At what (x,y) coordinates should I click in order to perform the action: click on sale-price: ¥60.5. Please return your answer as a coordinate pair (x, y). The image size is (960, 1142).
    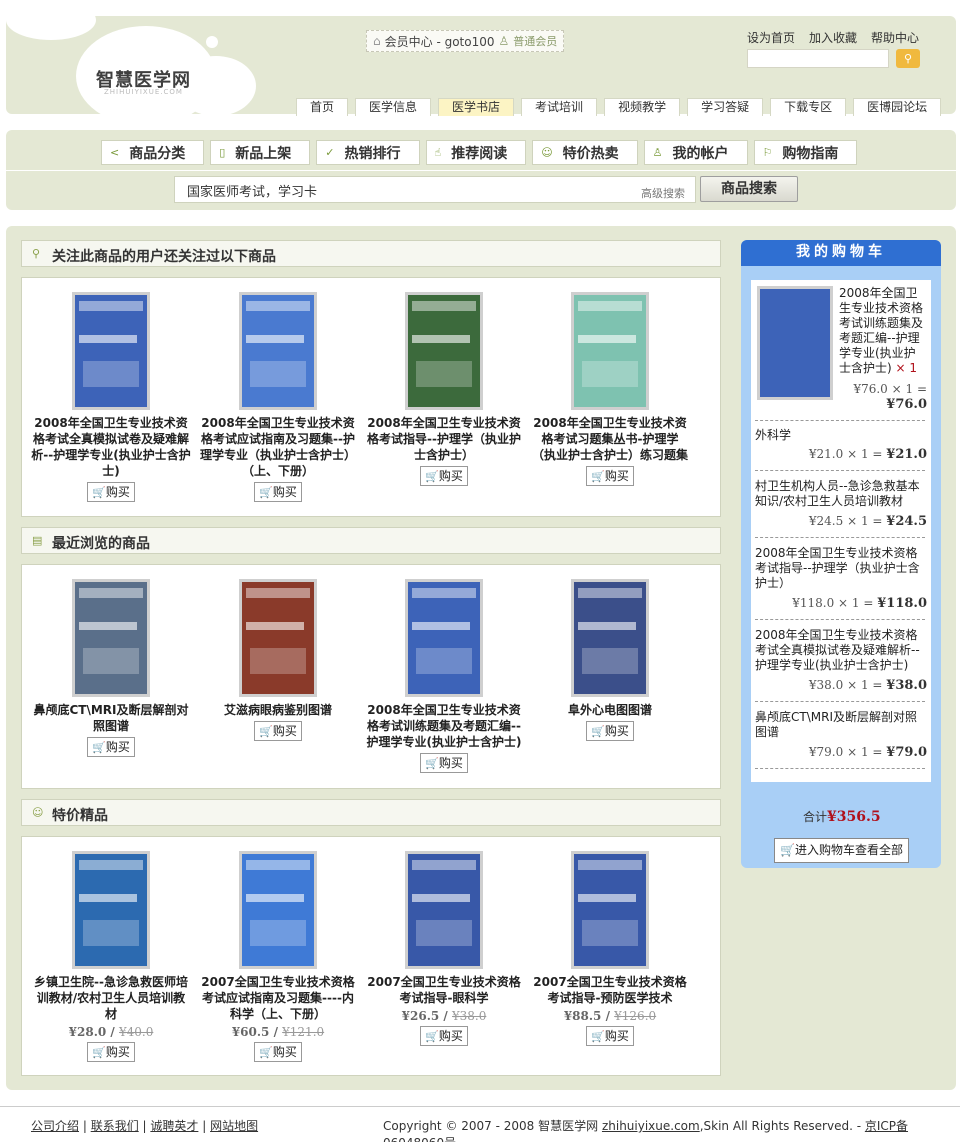
    Looking at the image, I should click on (250, 1032).